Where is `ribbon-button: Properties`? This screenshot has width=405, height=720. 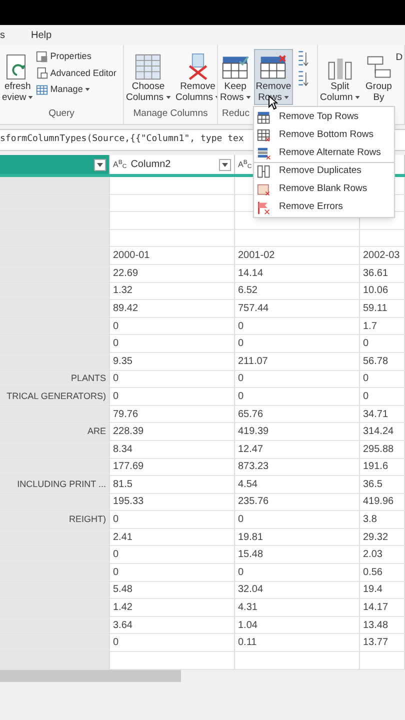 ribbon-button: Properties is located at coordinates (76, 57).